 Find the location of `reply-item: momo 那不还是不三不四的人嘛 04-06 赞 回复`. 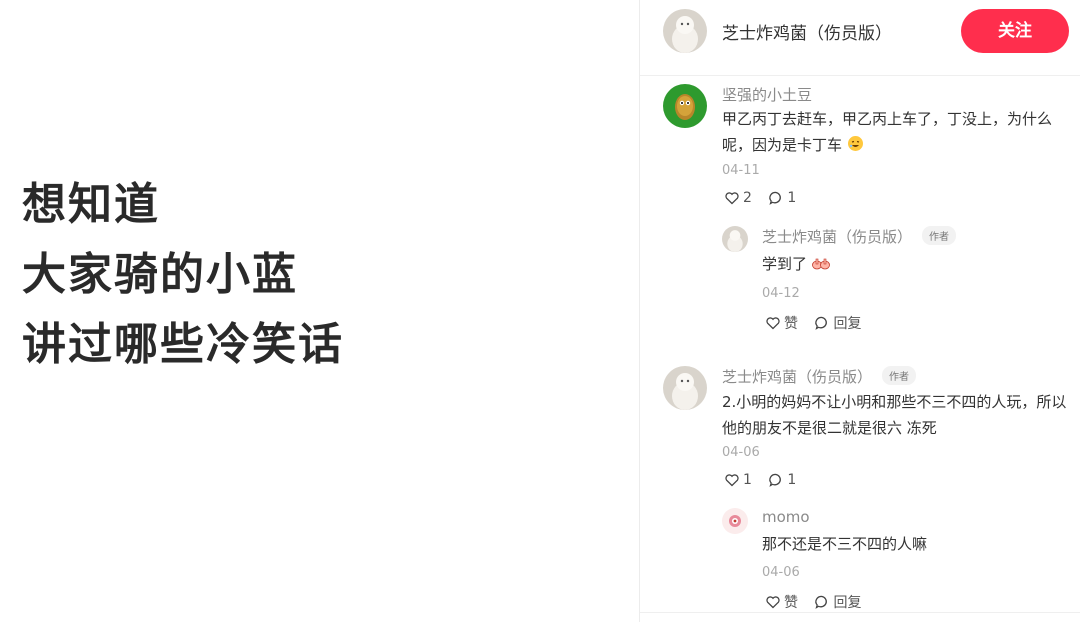

reply-item: momo 那不还是不三不四的人嘛 04-06 赞 回复 is located at coordinates (897, 560).